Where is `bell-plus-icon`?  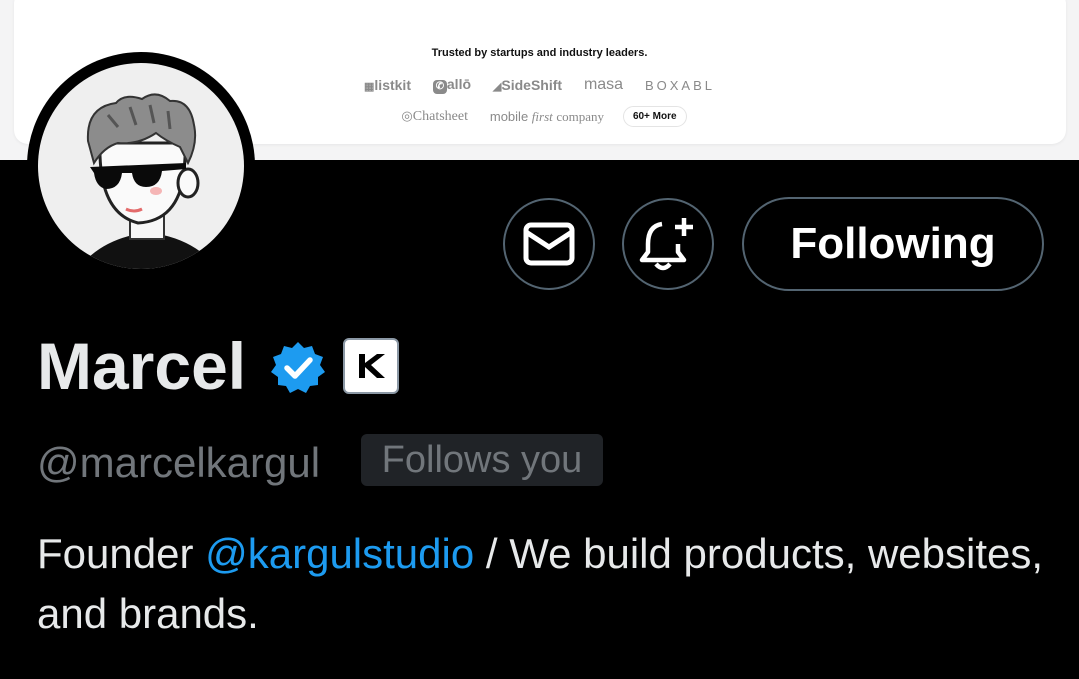
bell-plus-icon is located at coordinates (666, 244).